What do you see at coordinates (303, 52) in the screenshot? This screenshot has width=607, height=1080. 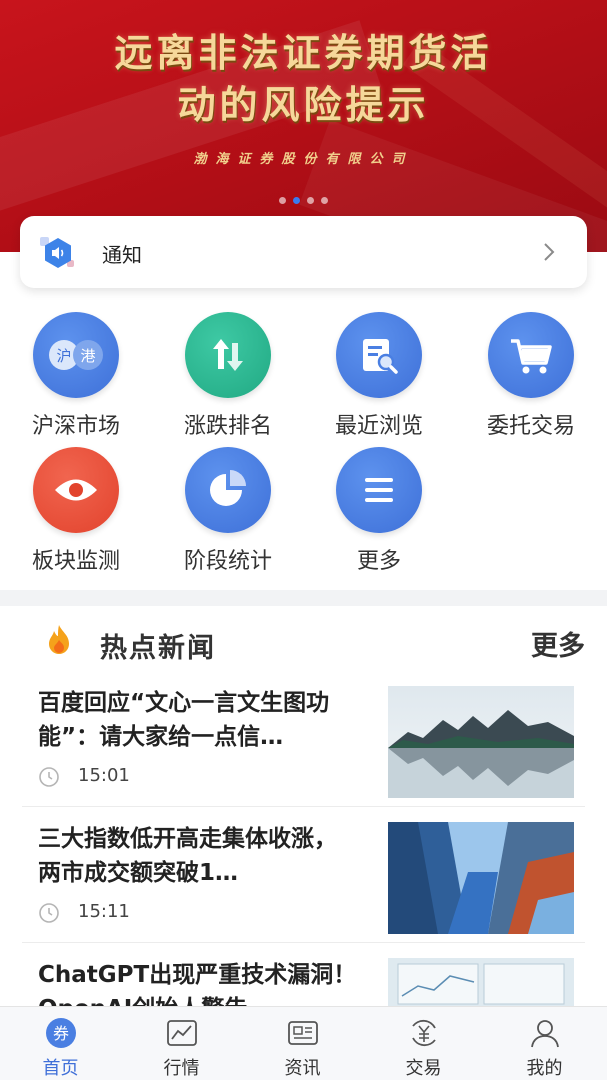 I see `banner-title-line1: 远离非法证券期货活` at bounding box center [303, 52].